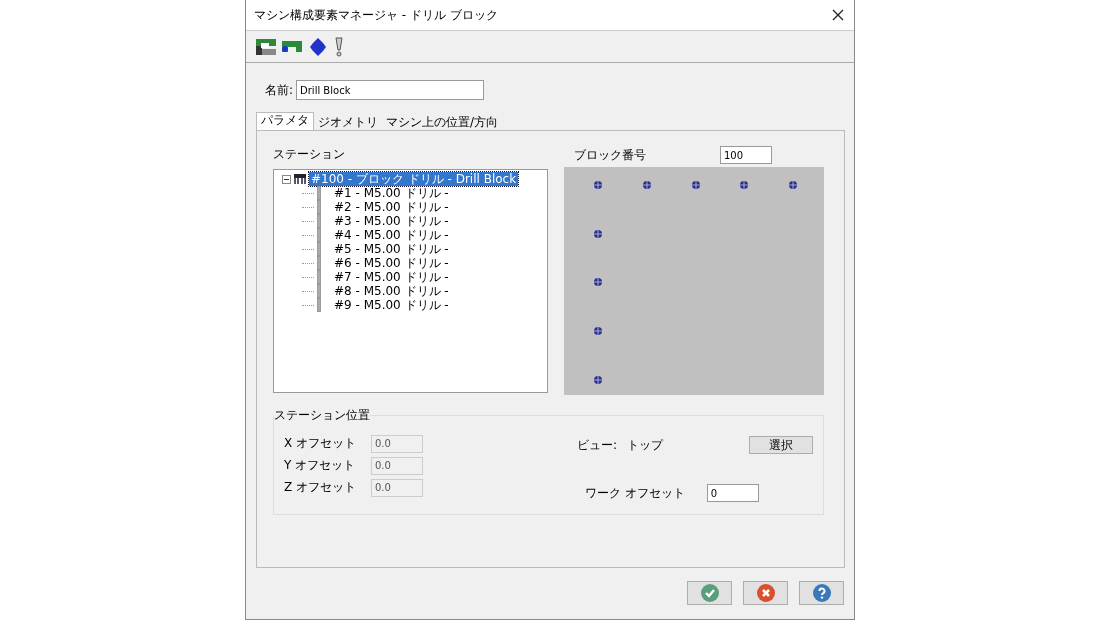  What do you see at coordinates (597, 445) in the screenshot?
I see `view-label: ビュー:` at bounding box center [597, 445].